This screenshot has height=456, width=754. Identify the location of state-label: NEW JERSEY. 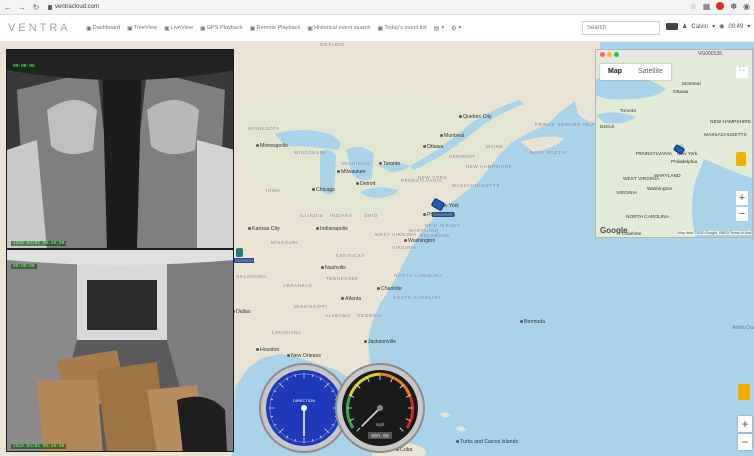
(443, 225).